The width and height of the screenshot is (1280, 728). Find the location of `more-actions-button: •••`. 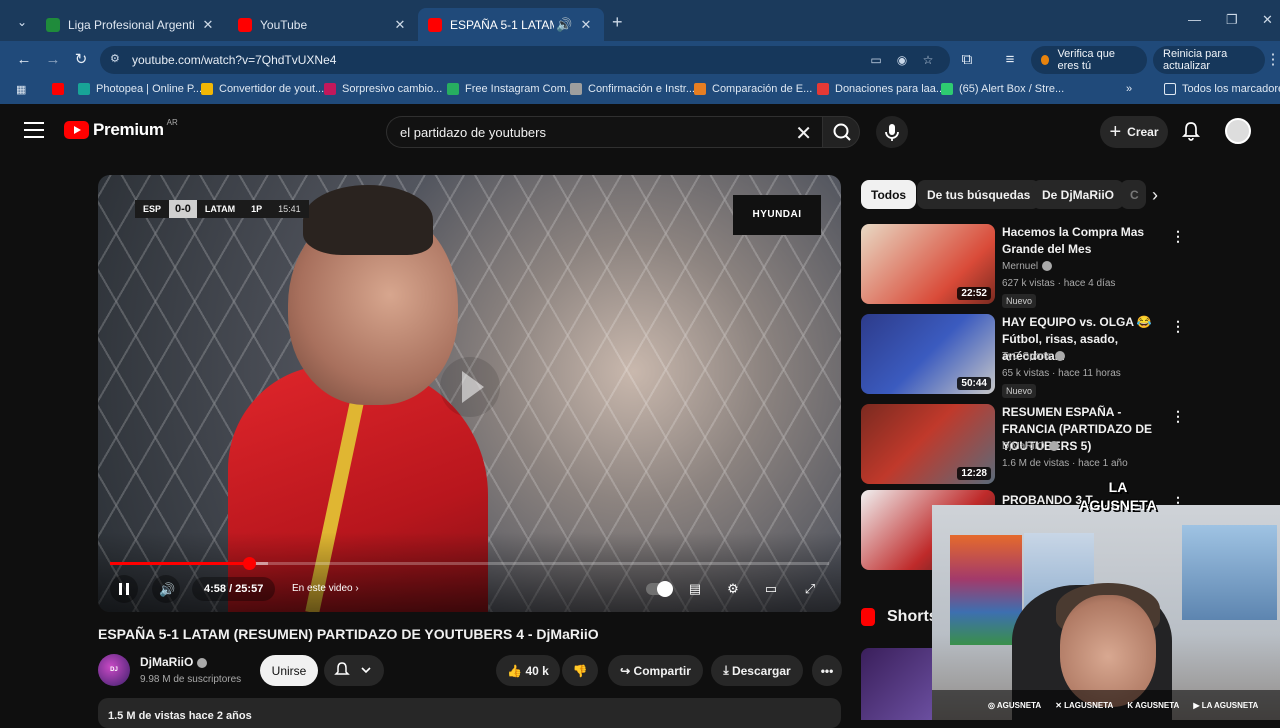

more-actions-button: ••• is located at coordinates (827, 670).